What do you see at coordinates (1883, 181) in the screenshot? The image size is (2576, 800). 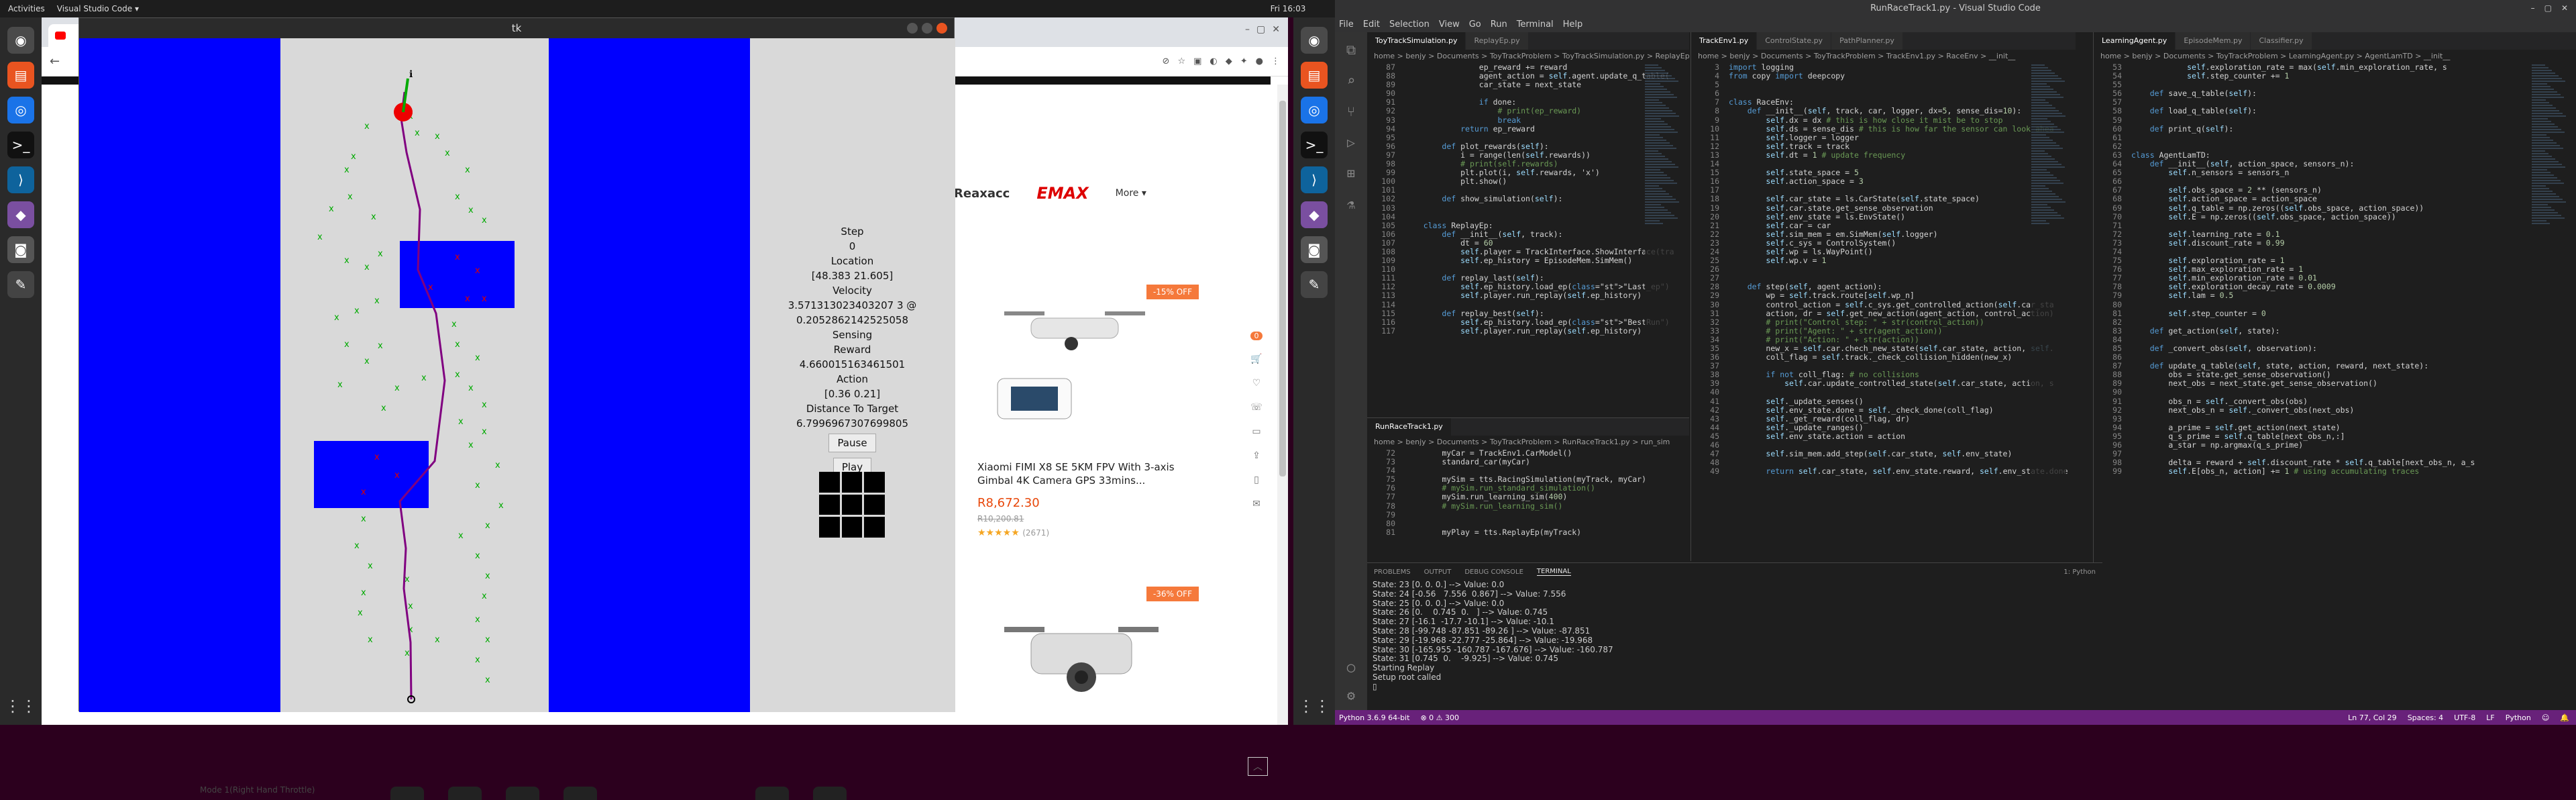 I see `code-line: 16 self.action_space = 3` at bounding box center [1883, 181].